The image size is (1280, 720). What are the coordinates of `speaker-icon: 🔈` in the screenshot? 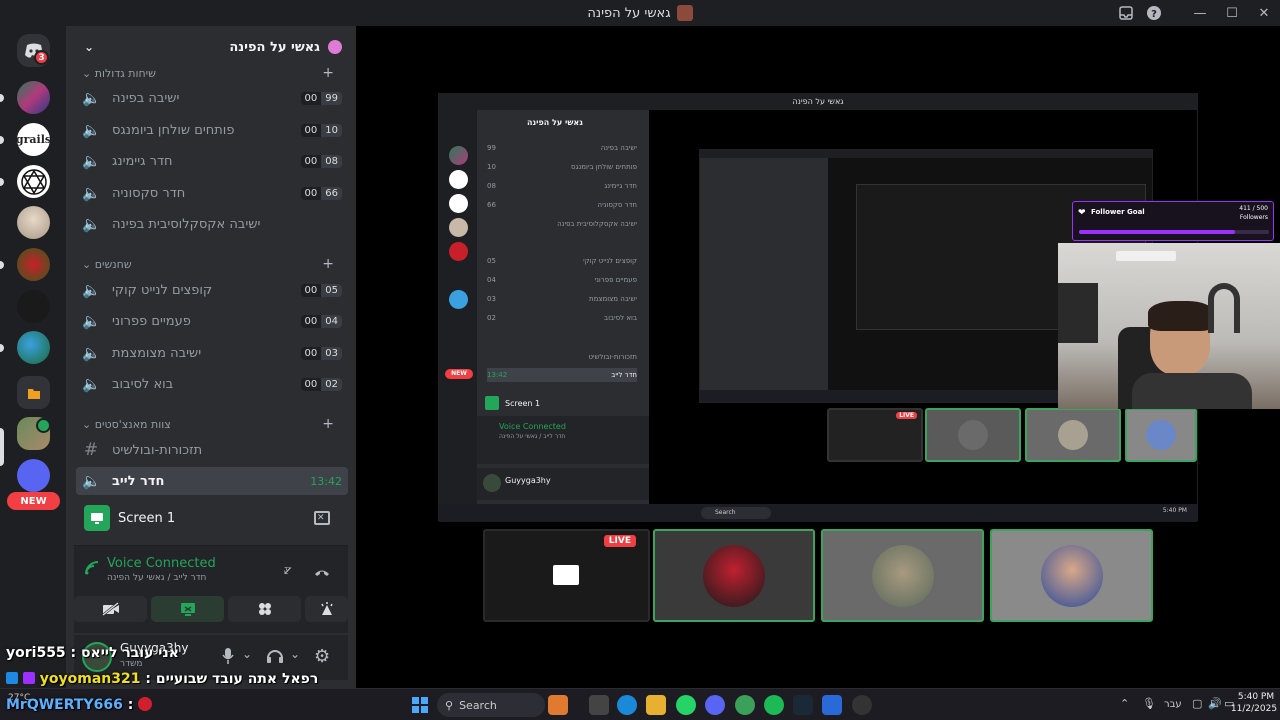 It's located at (91, 161).